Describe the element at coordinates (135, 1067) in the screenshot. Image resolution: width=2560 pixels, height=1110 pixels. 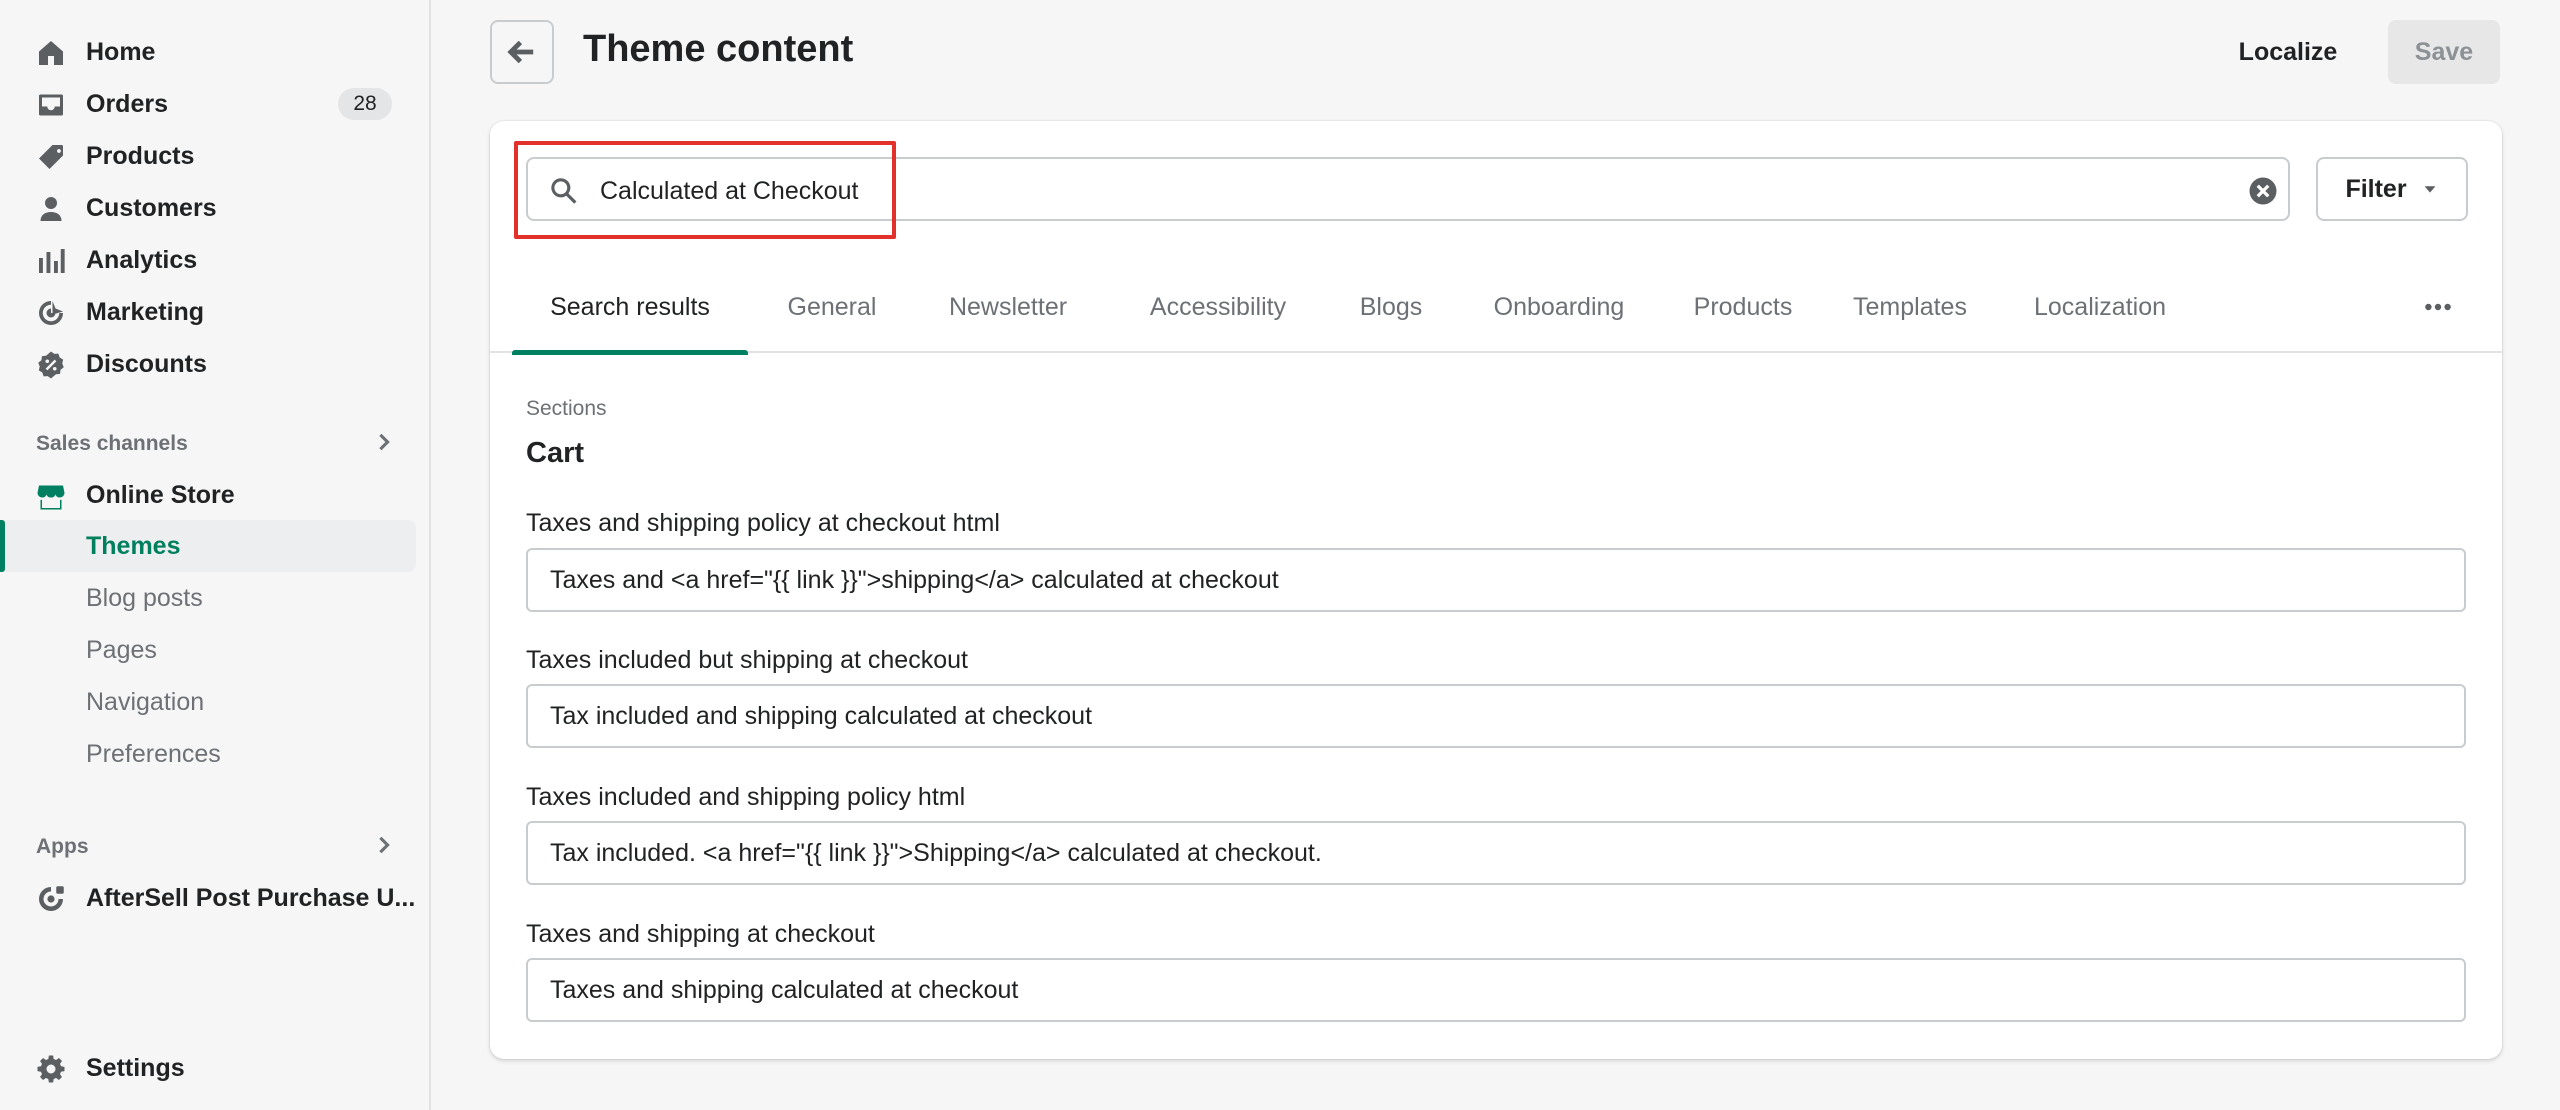
I see `sidebar-item-label: Settings` at that location.